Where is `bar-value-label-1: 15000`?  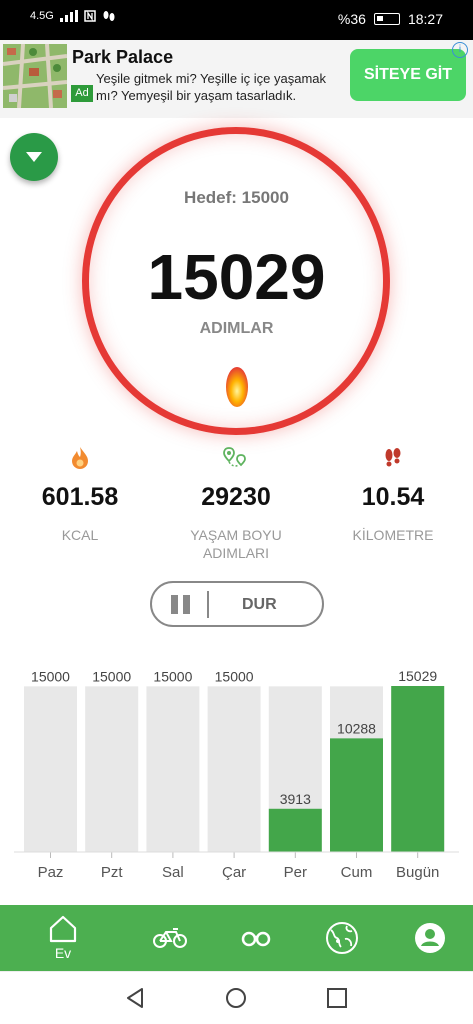 bar-value-label-1: 15000 is located at coordinates (111, 676).